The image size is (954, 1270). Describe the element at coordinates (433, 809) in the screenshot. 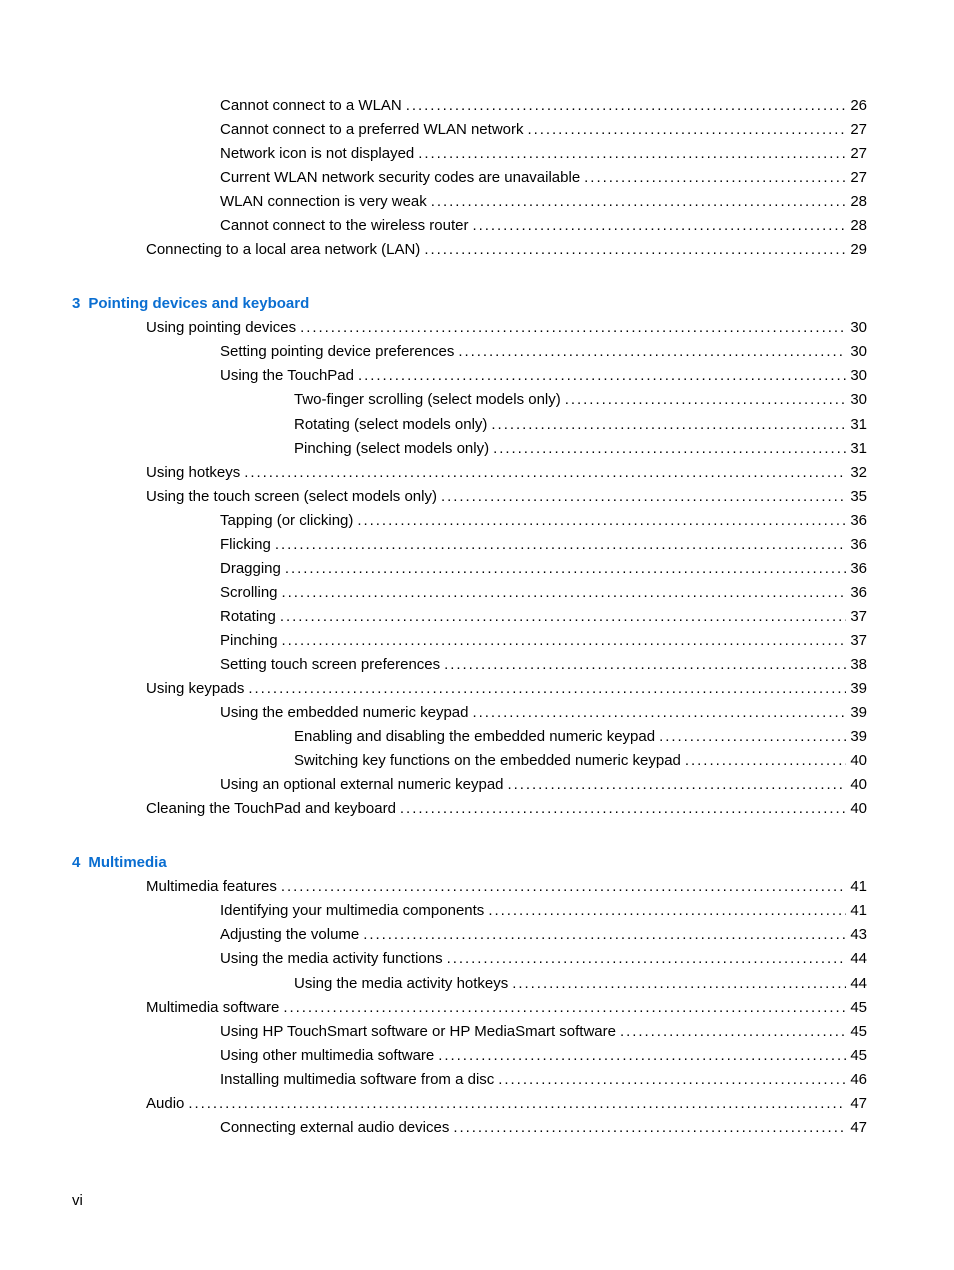

I see `toc-entry: Cleaning the TouchPad and keyboard 40` at that location.